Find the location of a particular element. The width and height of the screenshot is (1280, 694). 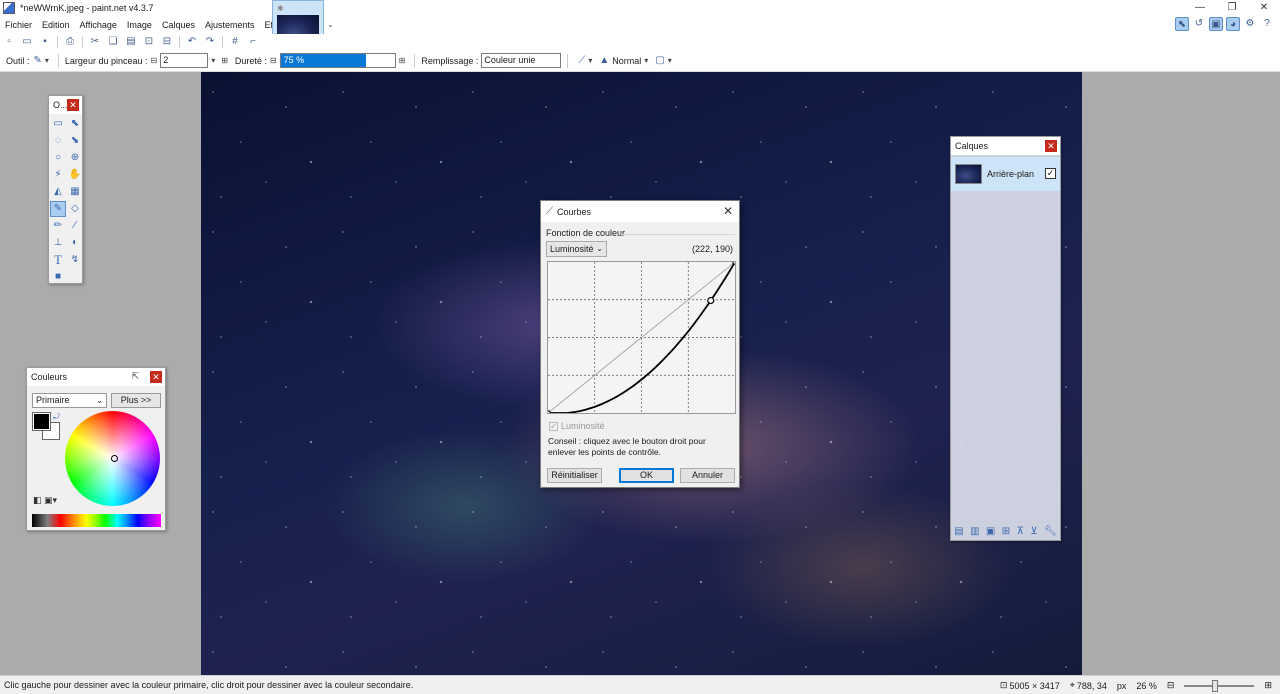

grid-icon: # is located at coordinates (235, 42).